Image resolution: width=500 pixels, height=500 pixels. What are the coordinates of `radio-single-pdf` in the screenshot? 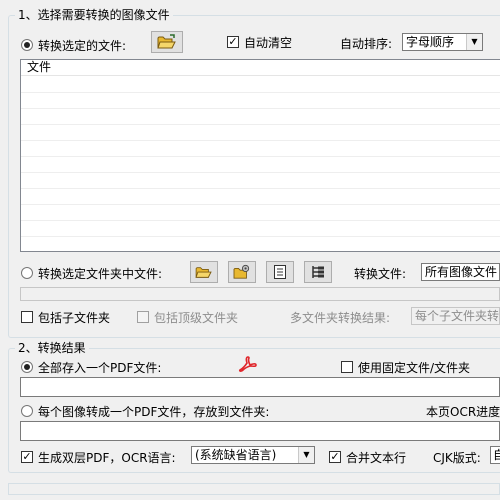 It's located at (27, 367).